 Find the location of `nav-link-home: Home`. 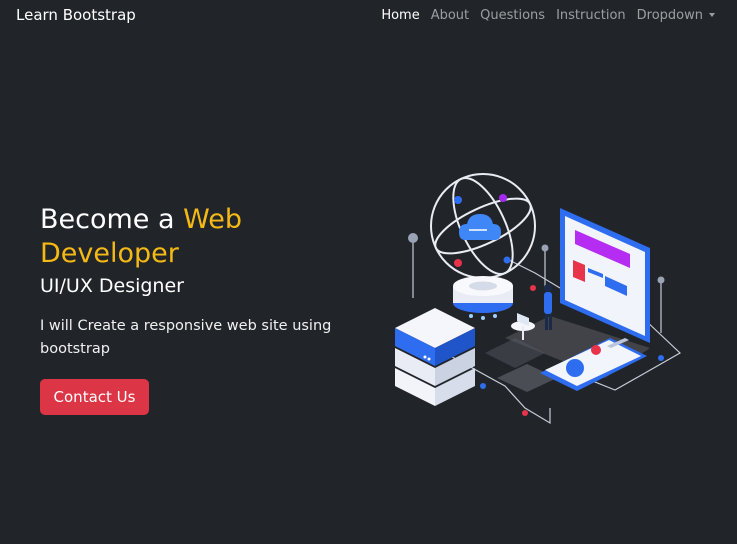

nav-link-home: Home is located at coordinates (400, 15).